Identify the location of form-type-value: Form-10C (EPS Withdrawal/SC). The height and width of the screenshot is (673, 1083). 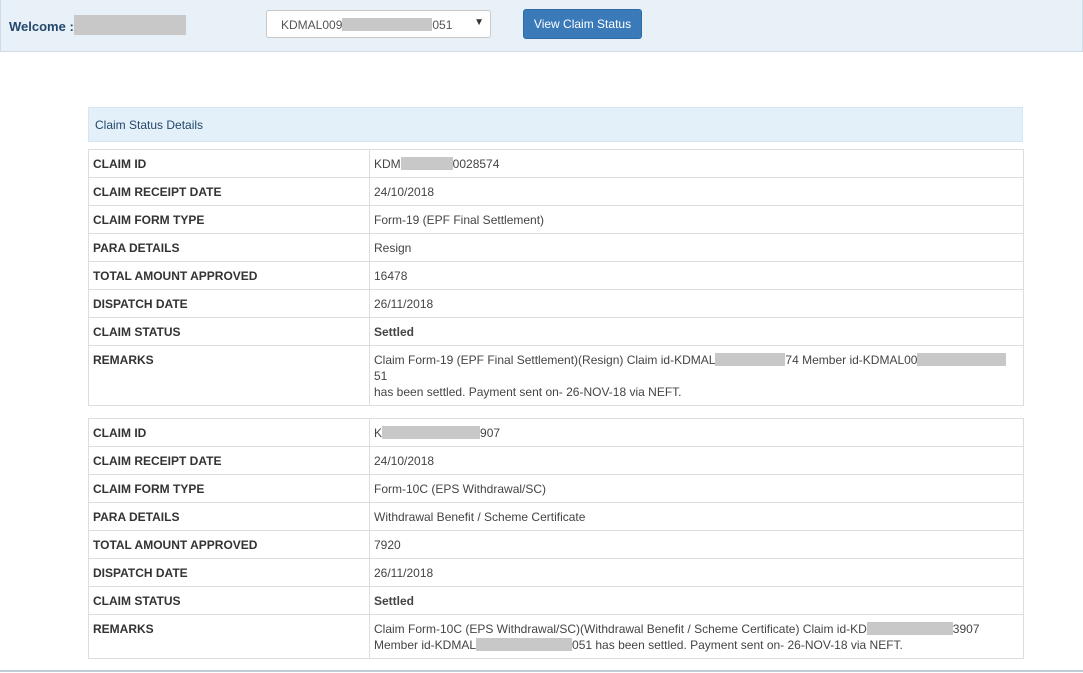
(696, 488).